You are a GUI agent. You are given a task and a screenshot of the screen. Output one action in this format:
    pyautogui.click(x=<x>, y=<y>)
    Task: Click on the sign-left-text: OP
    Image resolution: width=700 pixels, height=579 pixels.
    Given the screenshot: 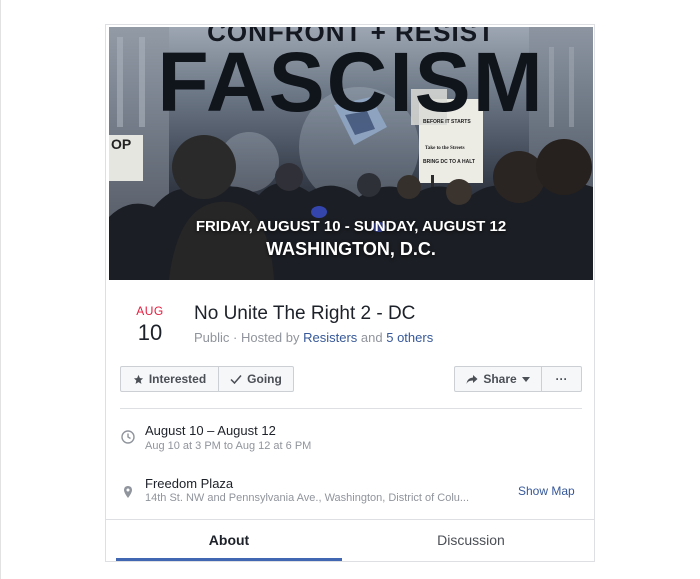 What is the action you would take?
    pyautogui.click(x=121, y=144)
    